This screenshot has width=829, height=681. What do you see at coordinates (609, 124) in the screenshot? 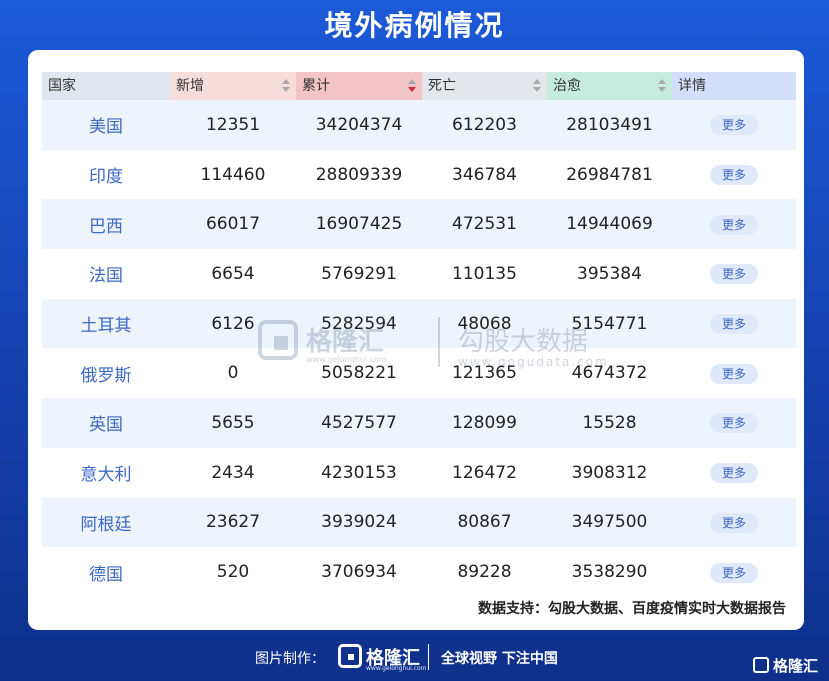
I see `cured-cell: 28103491` at bounding box center [609, 124].